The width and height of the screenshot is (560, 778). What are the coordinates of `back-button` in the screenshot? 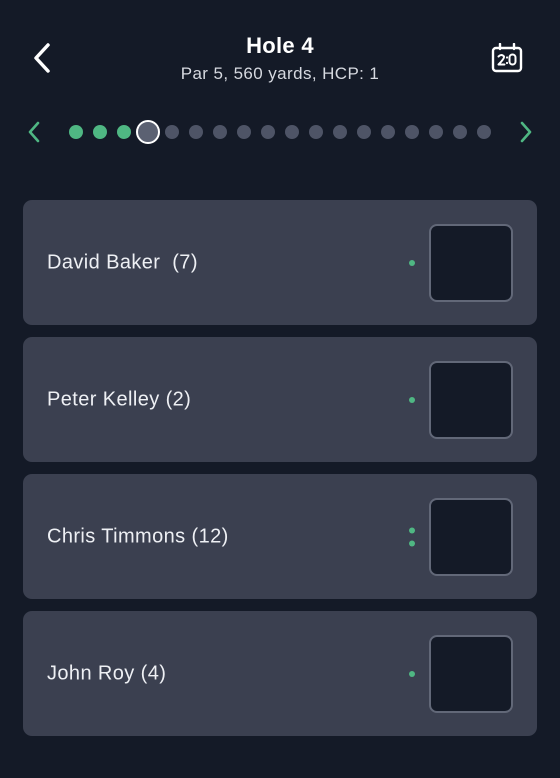 It's located at (42, 58).